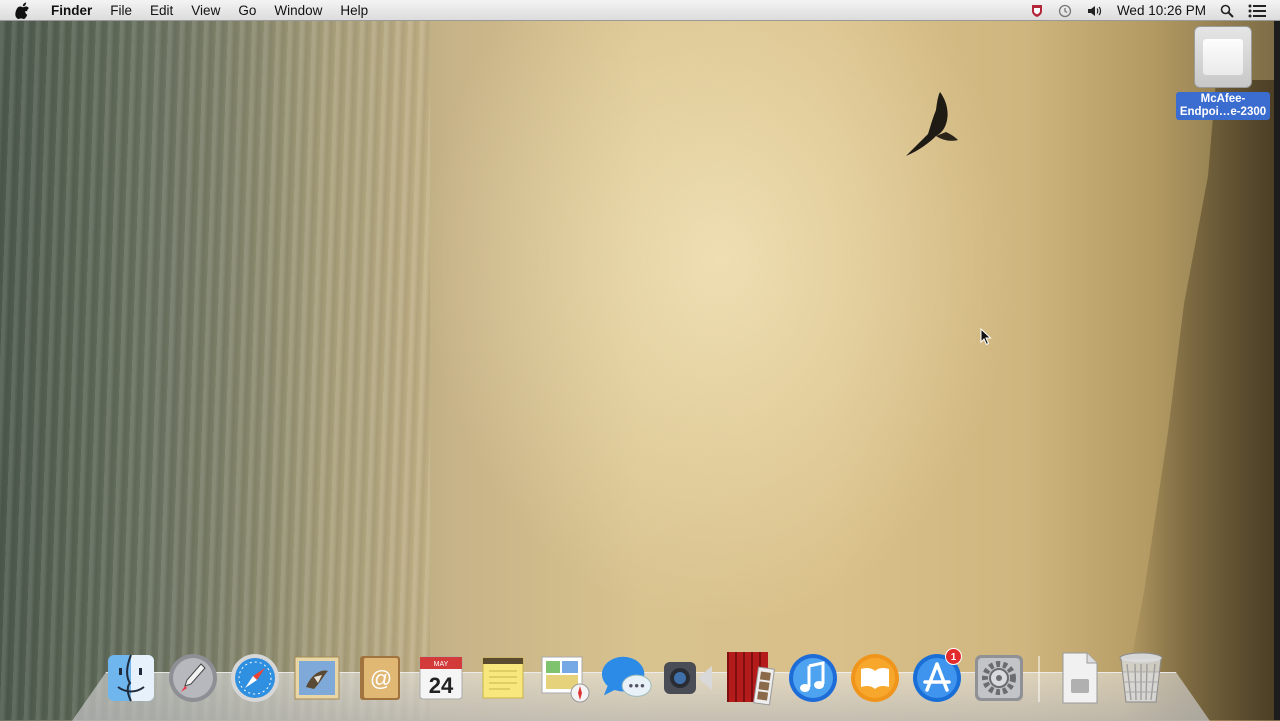 The width and height of the screenshot is (1280, 721). I want to click on reminders-icon, so click(565, 679).